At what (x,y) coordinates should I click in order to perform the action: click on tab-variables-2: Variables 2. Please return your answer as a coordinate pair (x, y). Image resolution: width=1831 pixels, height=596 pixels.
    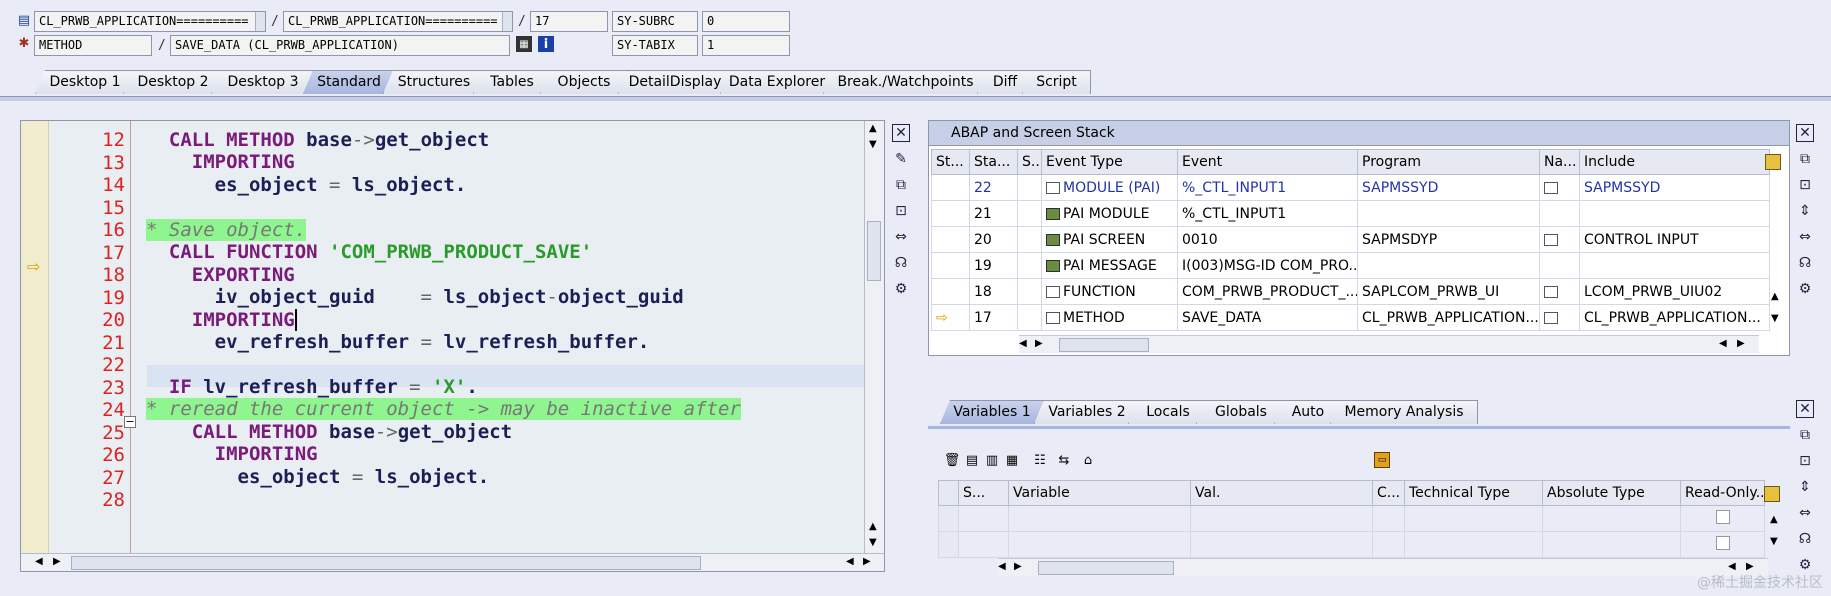
    Looking at the image, I should click on (1087, 412).